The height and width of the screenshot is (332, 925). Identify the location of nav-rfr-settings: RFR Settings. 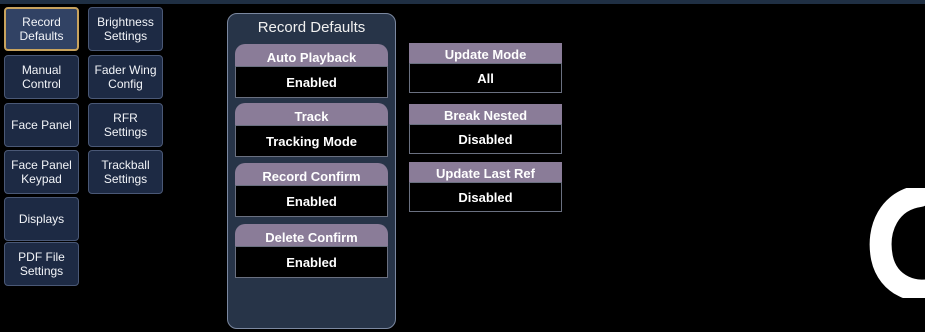
(125, 125).